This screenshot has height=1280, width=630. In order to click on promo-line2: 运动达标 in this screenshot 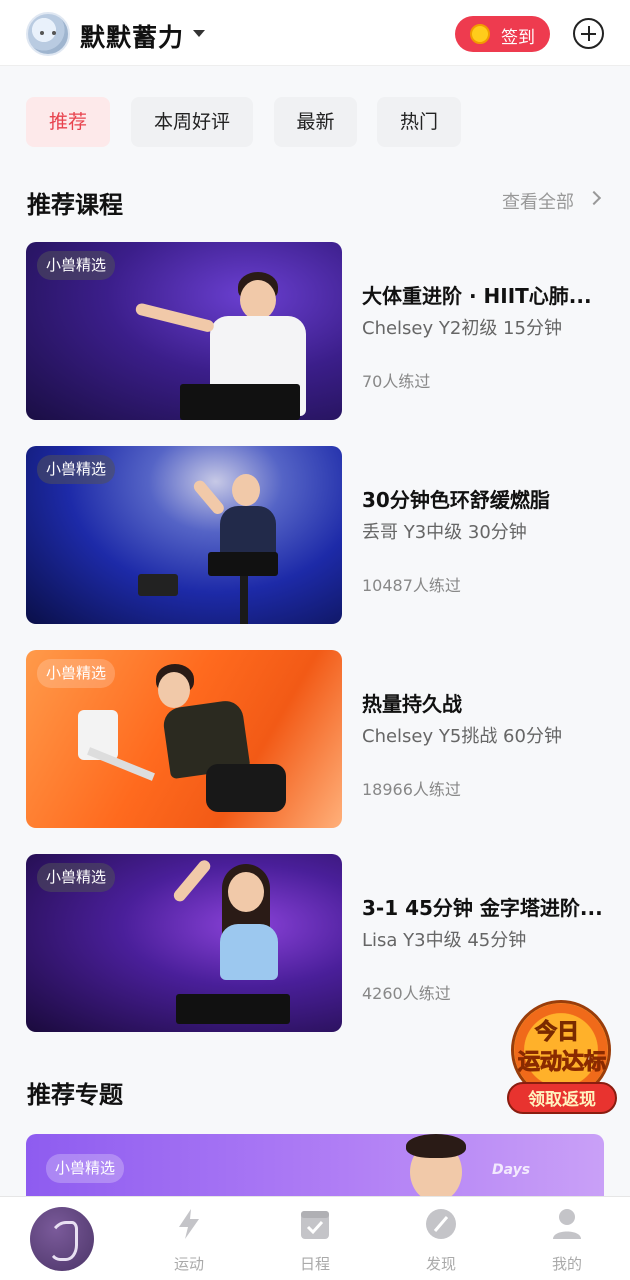, I will do `click(561, 1063)`.